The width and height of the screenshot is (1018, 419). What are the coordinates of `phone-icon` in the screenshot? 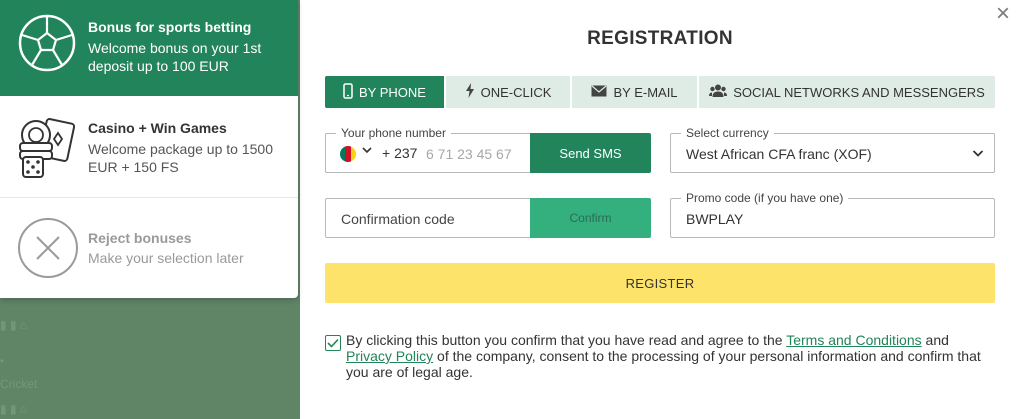 It's located at (348, 92).